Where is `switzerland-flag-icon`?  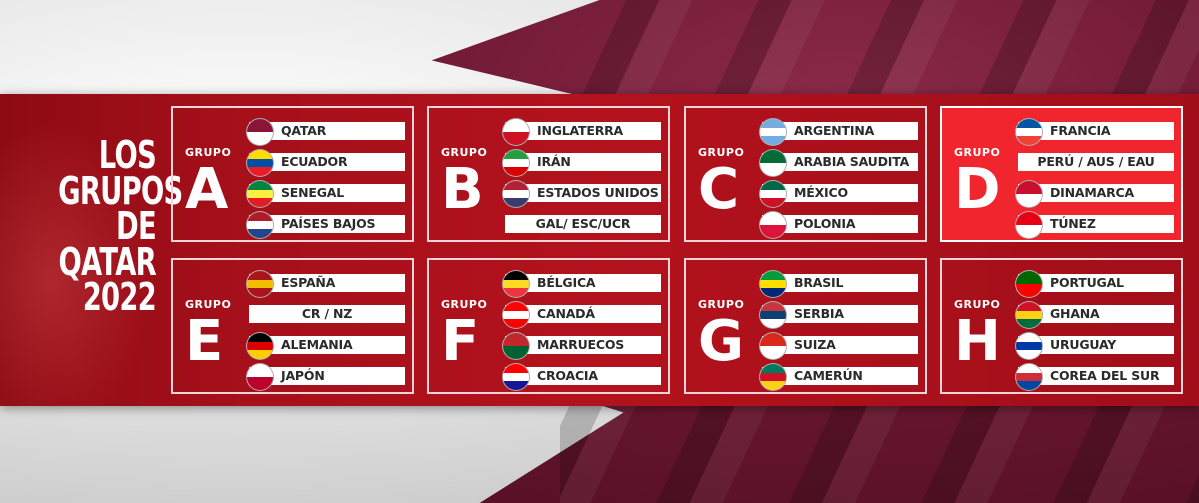 switzerland-flag-icon is located at coordinates (773, 346).